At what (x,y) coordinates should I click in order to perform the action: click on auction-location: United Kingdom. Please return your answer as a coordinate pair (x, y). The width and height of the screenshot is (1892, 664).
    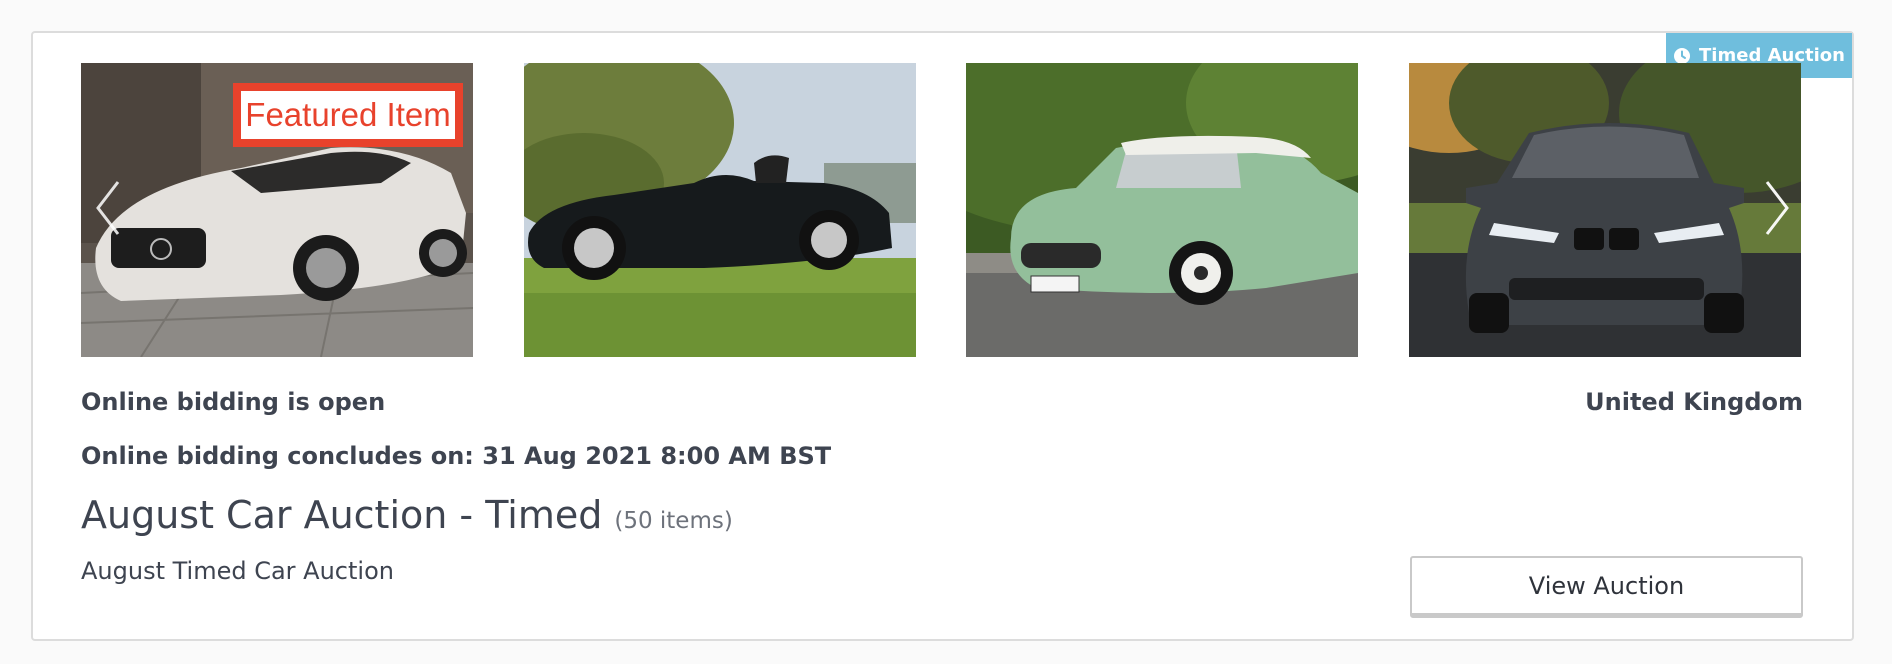
    Looking at the image, I should click on (1694, 402).